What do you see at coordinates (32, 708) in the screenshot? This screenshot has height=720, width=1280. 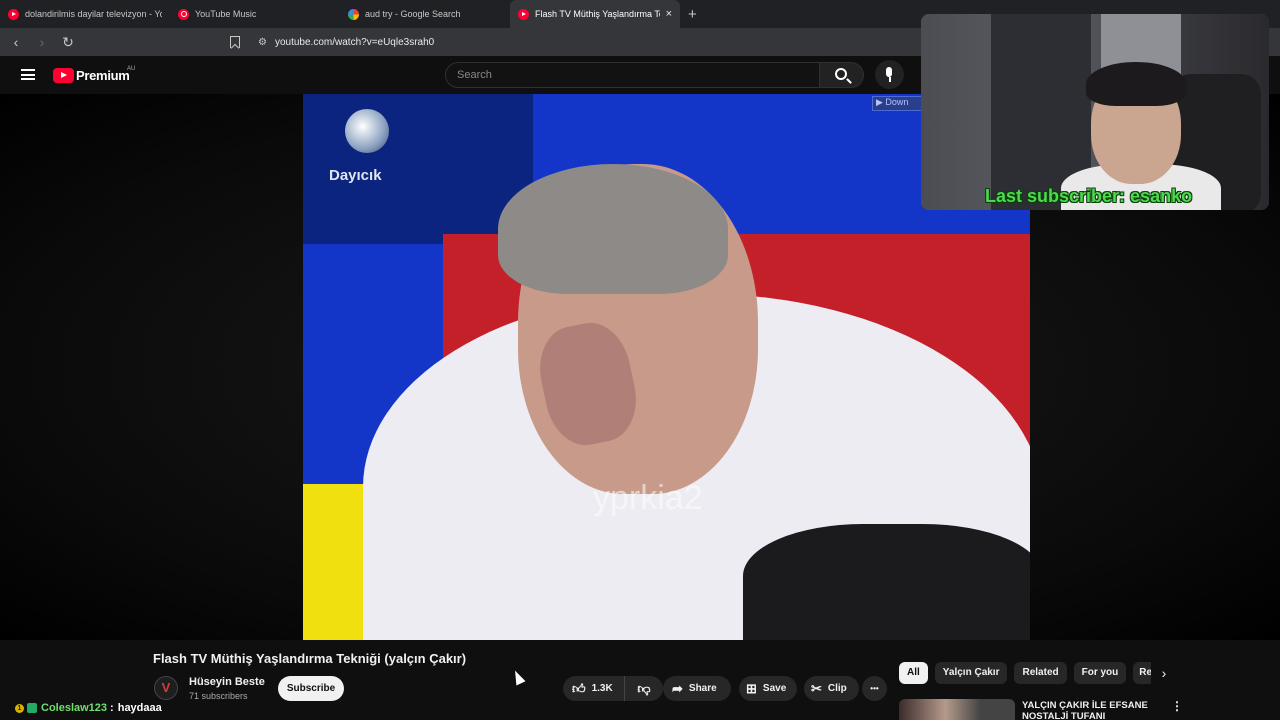 I see `subscriber-badge-icon` at bounding box center [32, 708].